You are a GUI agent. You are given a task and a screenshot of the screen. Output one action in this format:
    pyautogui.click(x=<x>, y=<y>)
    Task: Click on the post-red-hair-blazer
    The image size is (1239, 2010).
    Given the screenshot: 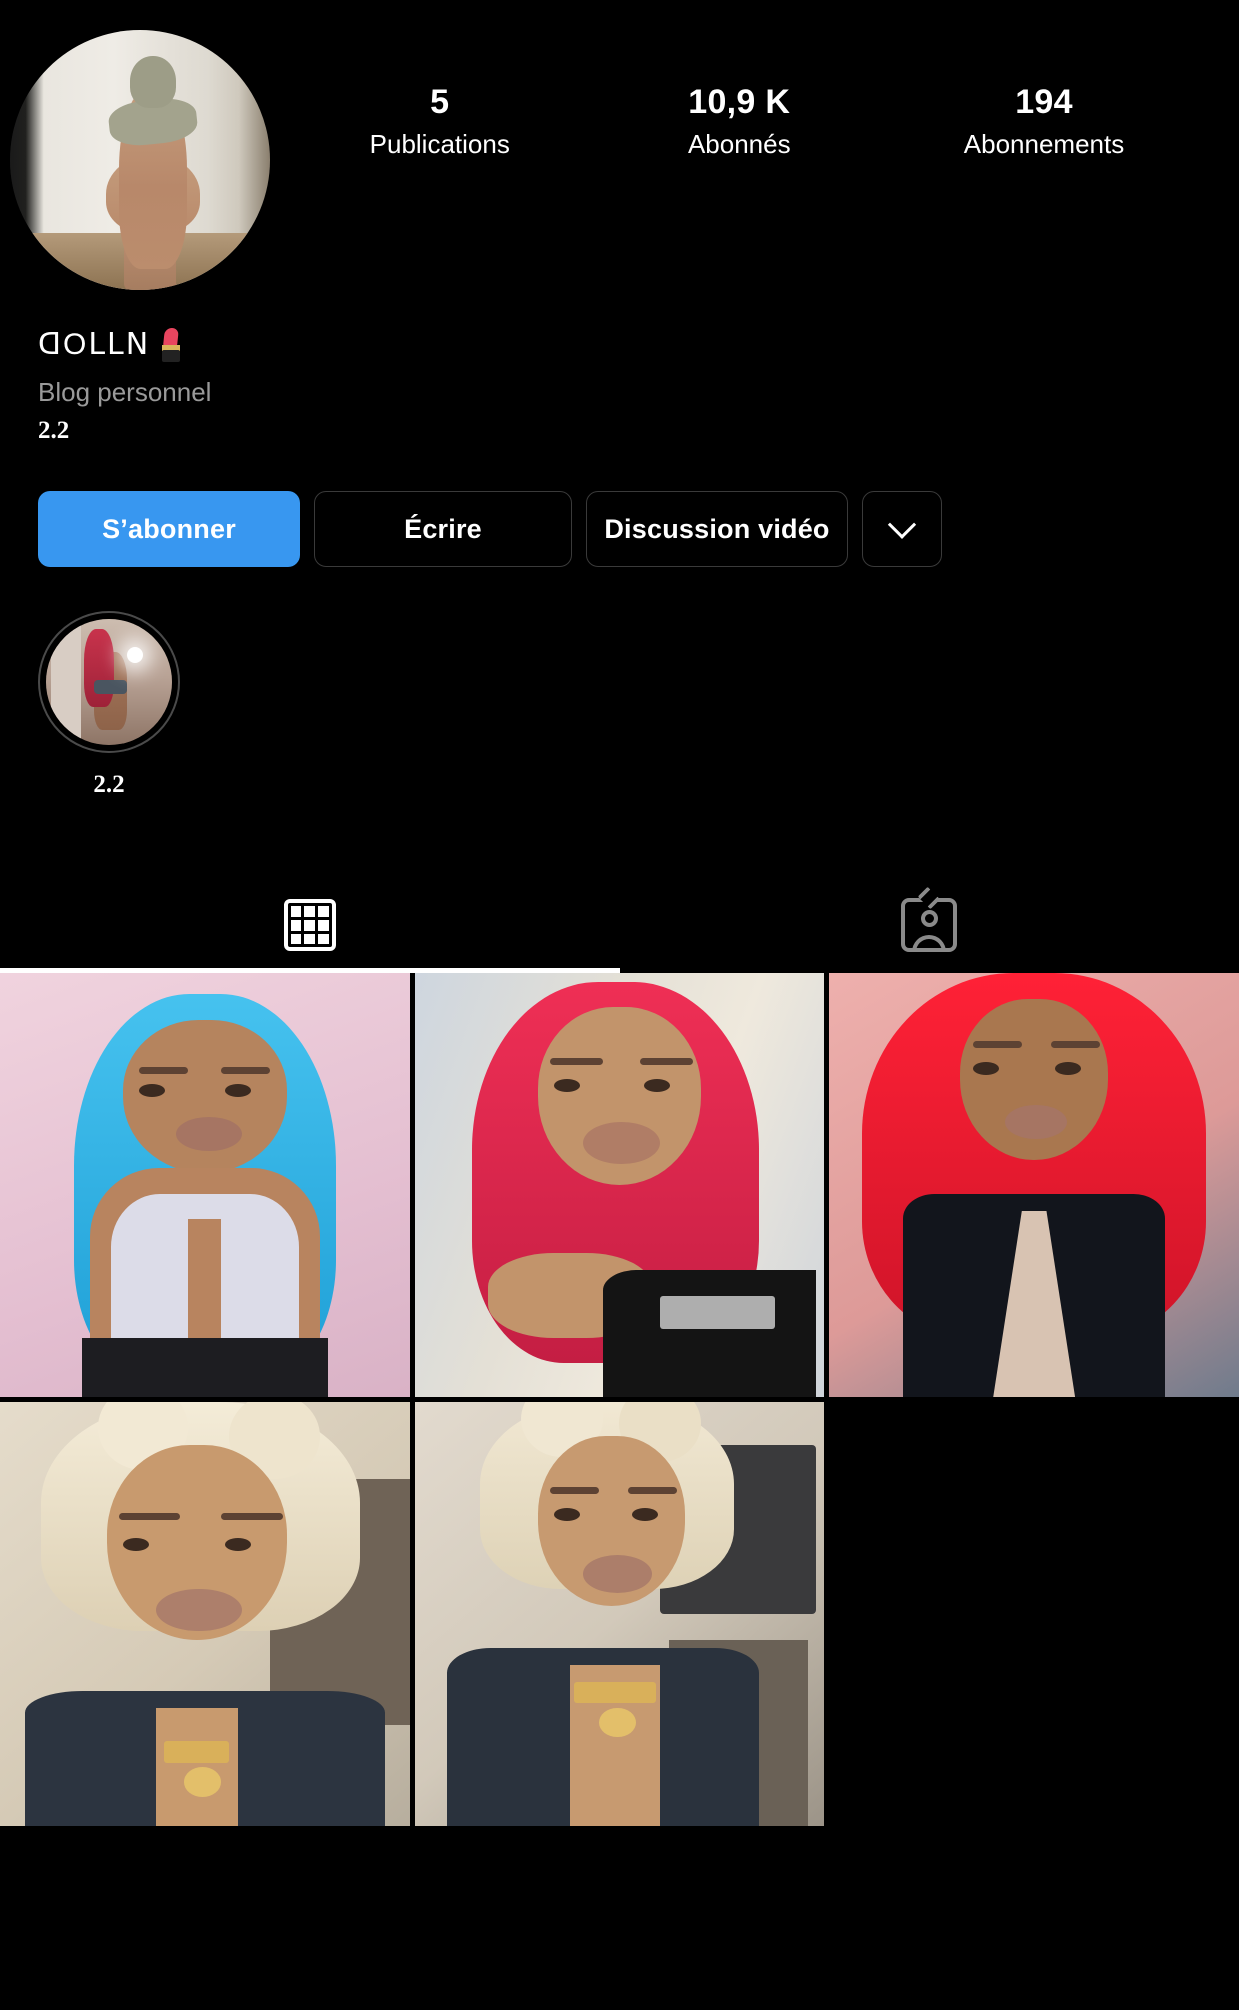 What is the action you would take?
    pyautogui.click(x=1034, y=1185)
    